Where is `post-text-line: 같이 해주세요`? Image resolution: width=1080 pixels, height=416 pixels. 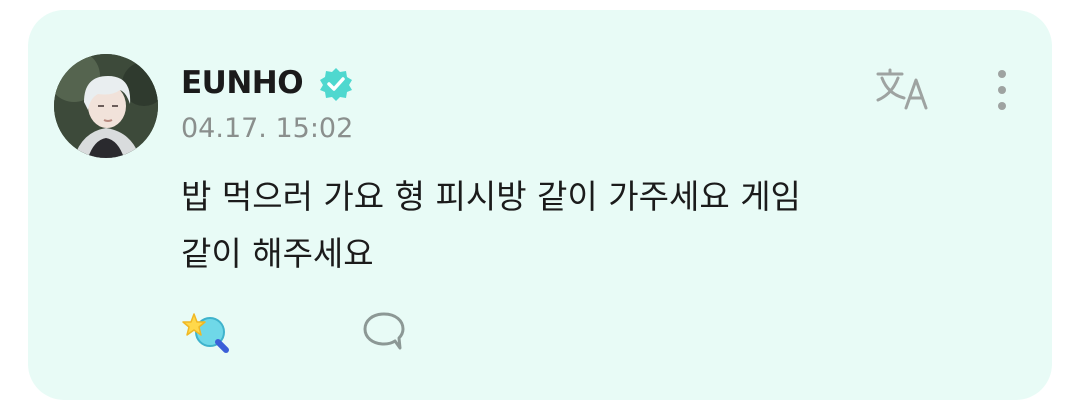
post-text-line: 같이 해주세요 is located at coordinates (277, 253).